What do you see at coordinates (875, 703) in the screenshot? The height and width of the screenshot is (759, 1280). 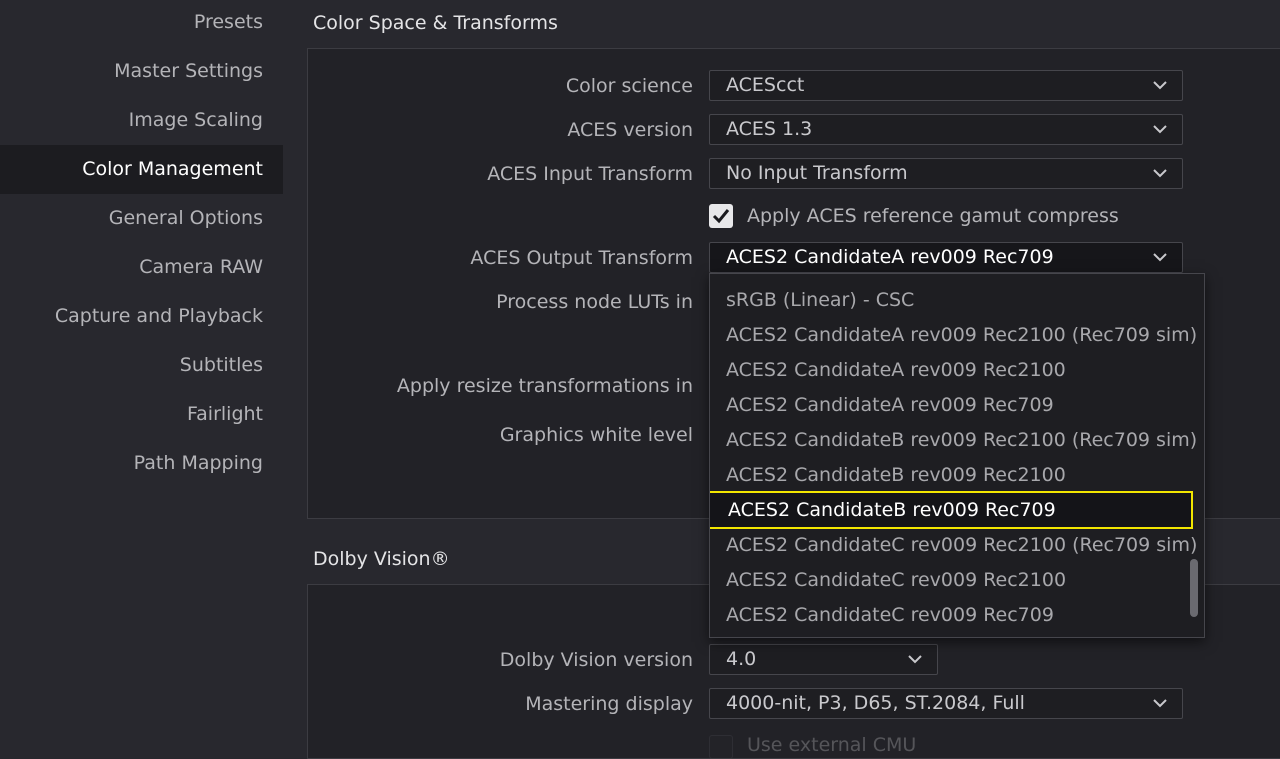 I see `mastering-display-value: 4000-nit, P3, D65, ST.2084, Full` at bounding box center [875, 703].